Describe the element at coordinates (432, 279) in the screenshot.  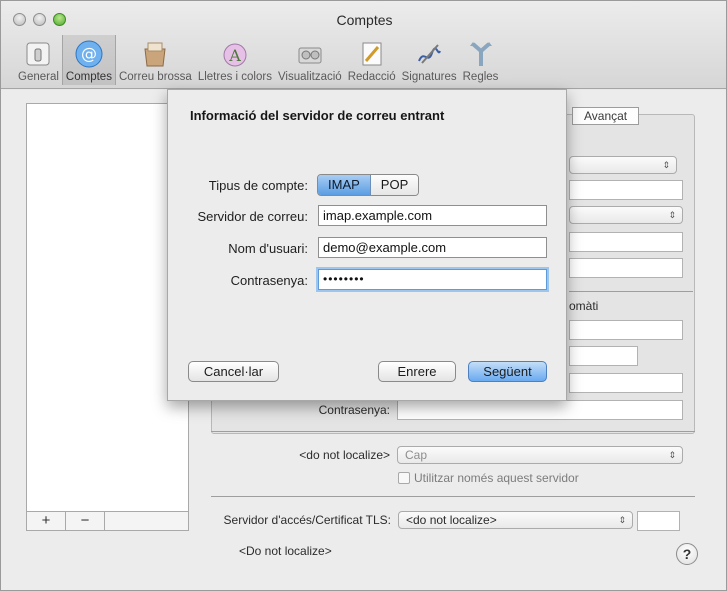
I see `password-field: ••••••••` at that location.